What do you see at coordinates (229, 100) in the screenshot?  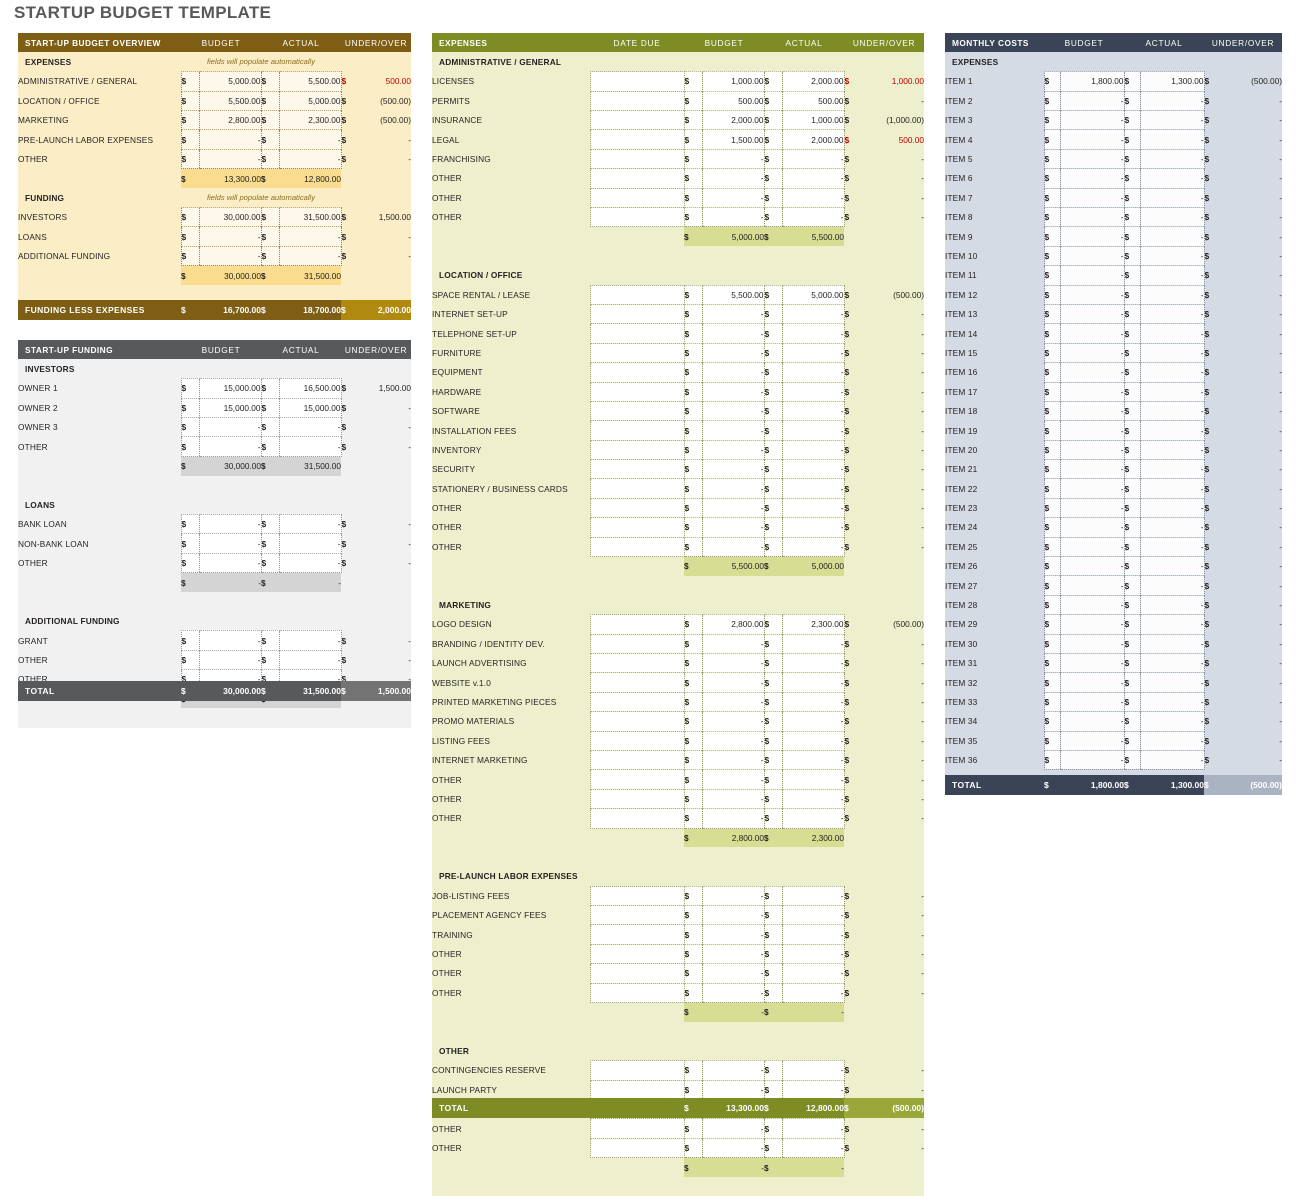 I see `budget-value: 5,500.00` at bounding box center [229, 100].